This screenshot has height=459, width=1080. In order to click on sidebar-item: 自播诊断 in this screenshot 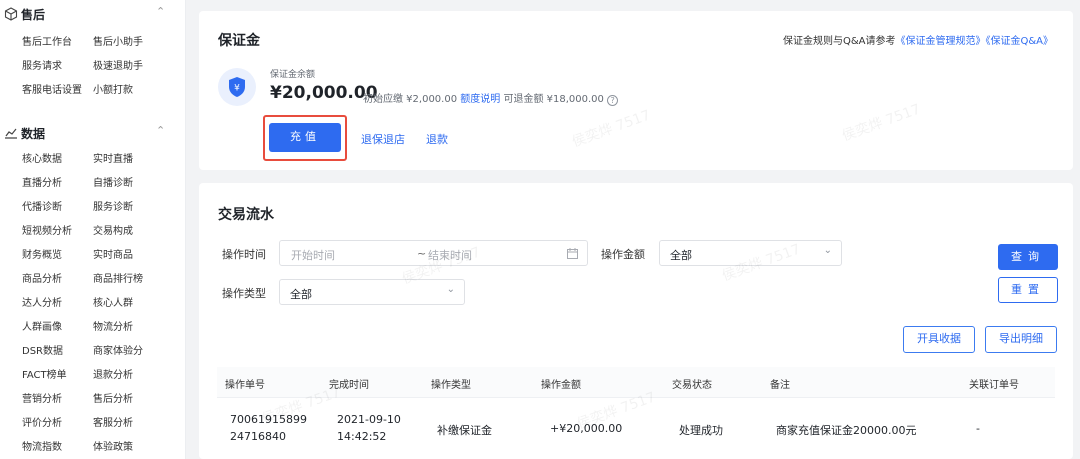, I will do `click(113, 181)`.